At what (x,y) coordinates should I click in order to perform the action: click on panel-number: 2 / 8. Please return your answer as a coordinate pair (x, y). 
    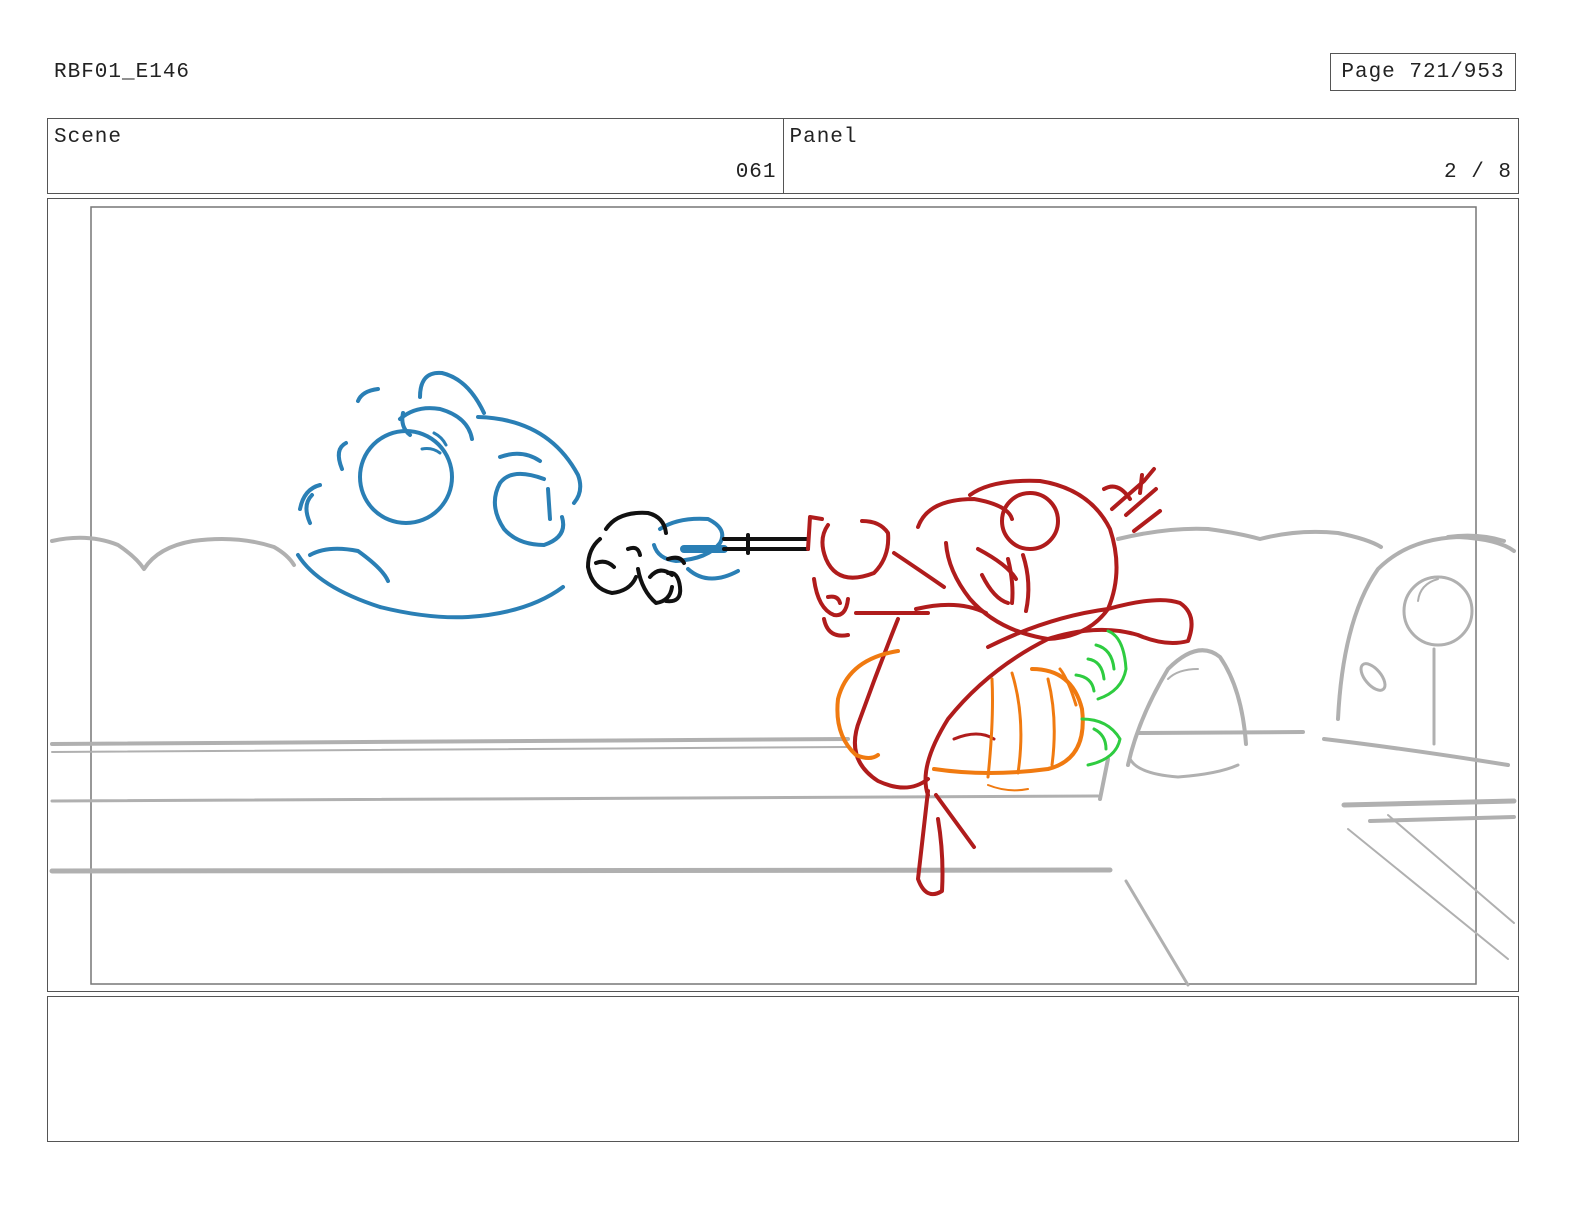
    Looking at the image, I should click on (1477, 172).